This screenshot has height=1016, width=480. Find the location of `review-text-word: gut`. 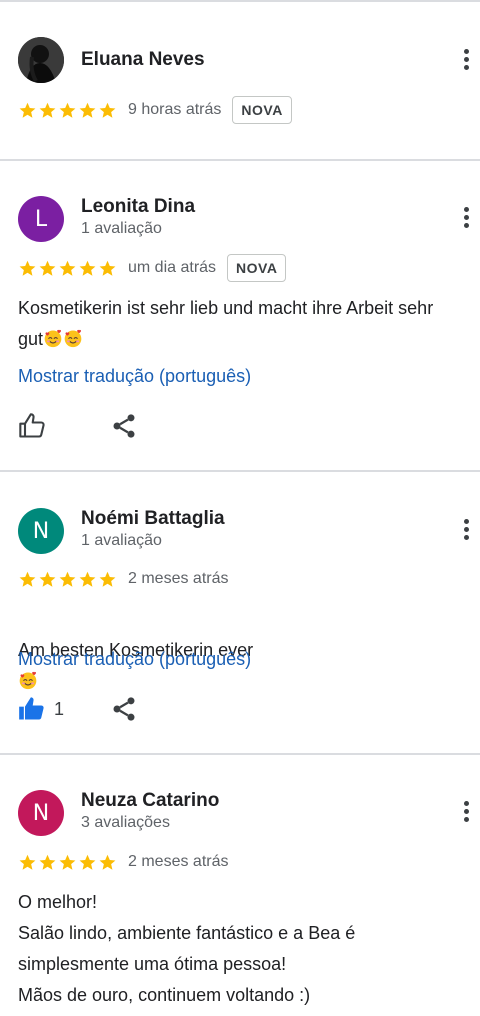

review-text-word: gut is located at coordinates (31, 339).